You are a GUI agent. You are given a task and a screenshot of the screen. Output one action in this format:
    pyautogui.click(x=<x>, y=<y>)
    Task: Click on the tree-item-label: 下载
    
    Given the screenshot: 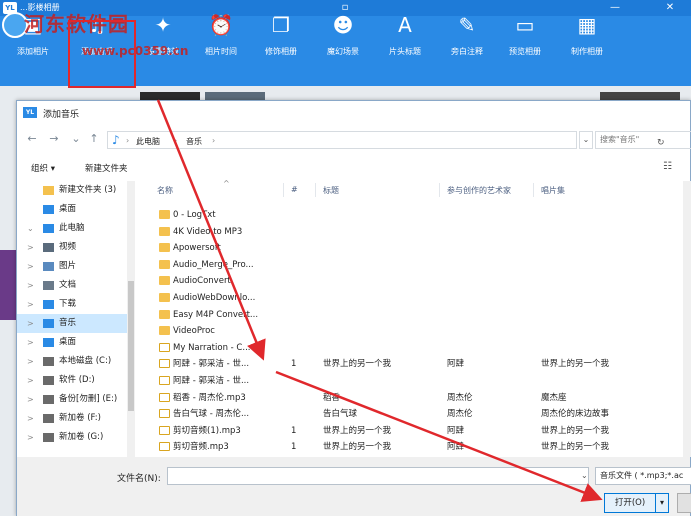 What is the action you would take?
    pyautogui.click(x=68, y=304)
    